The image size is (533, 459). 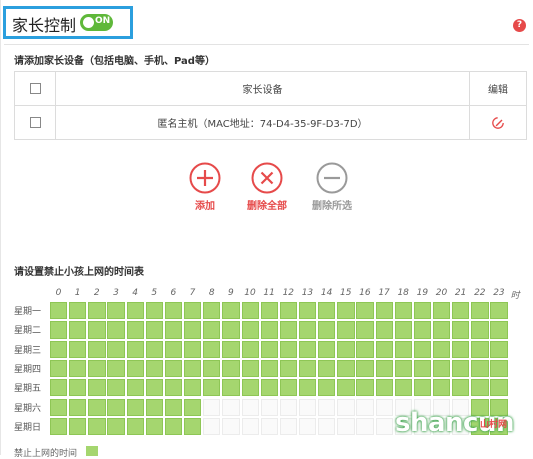 I want to click on edit-icon, so click(x=498, y=123).